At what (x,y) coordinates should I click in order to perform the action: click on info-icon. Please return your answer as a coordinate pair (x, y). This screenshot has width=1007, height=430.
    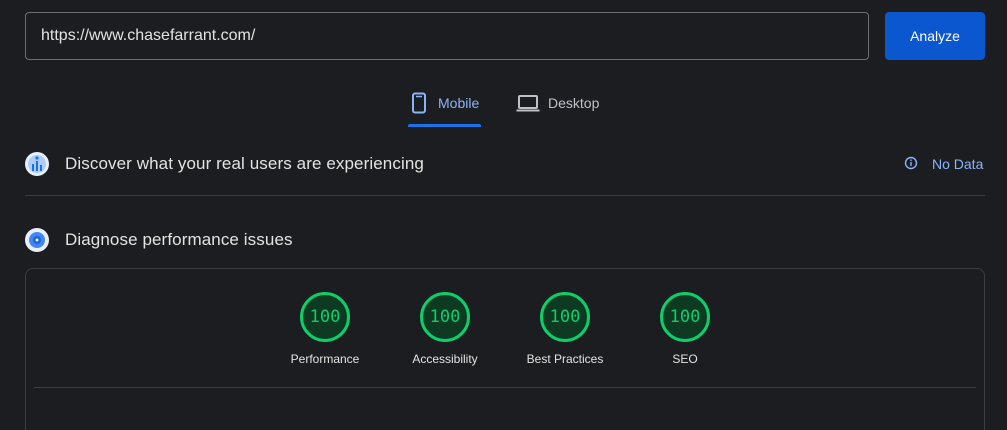
    Looking at the image, I should click on (911, 164).